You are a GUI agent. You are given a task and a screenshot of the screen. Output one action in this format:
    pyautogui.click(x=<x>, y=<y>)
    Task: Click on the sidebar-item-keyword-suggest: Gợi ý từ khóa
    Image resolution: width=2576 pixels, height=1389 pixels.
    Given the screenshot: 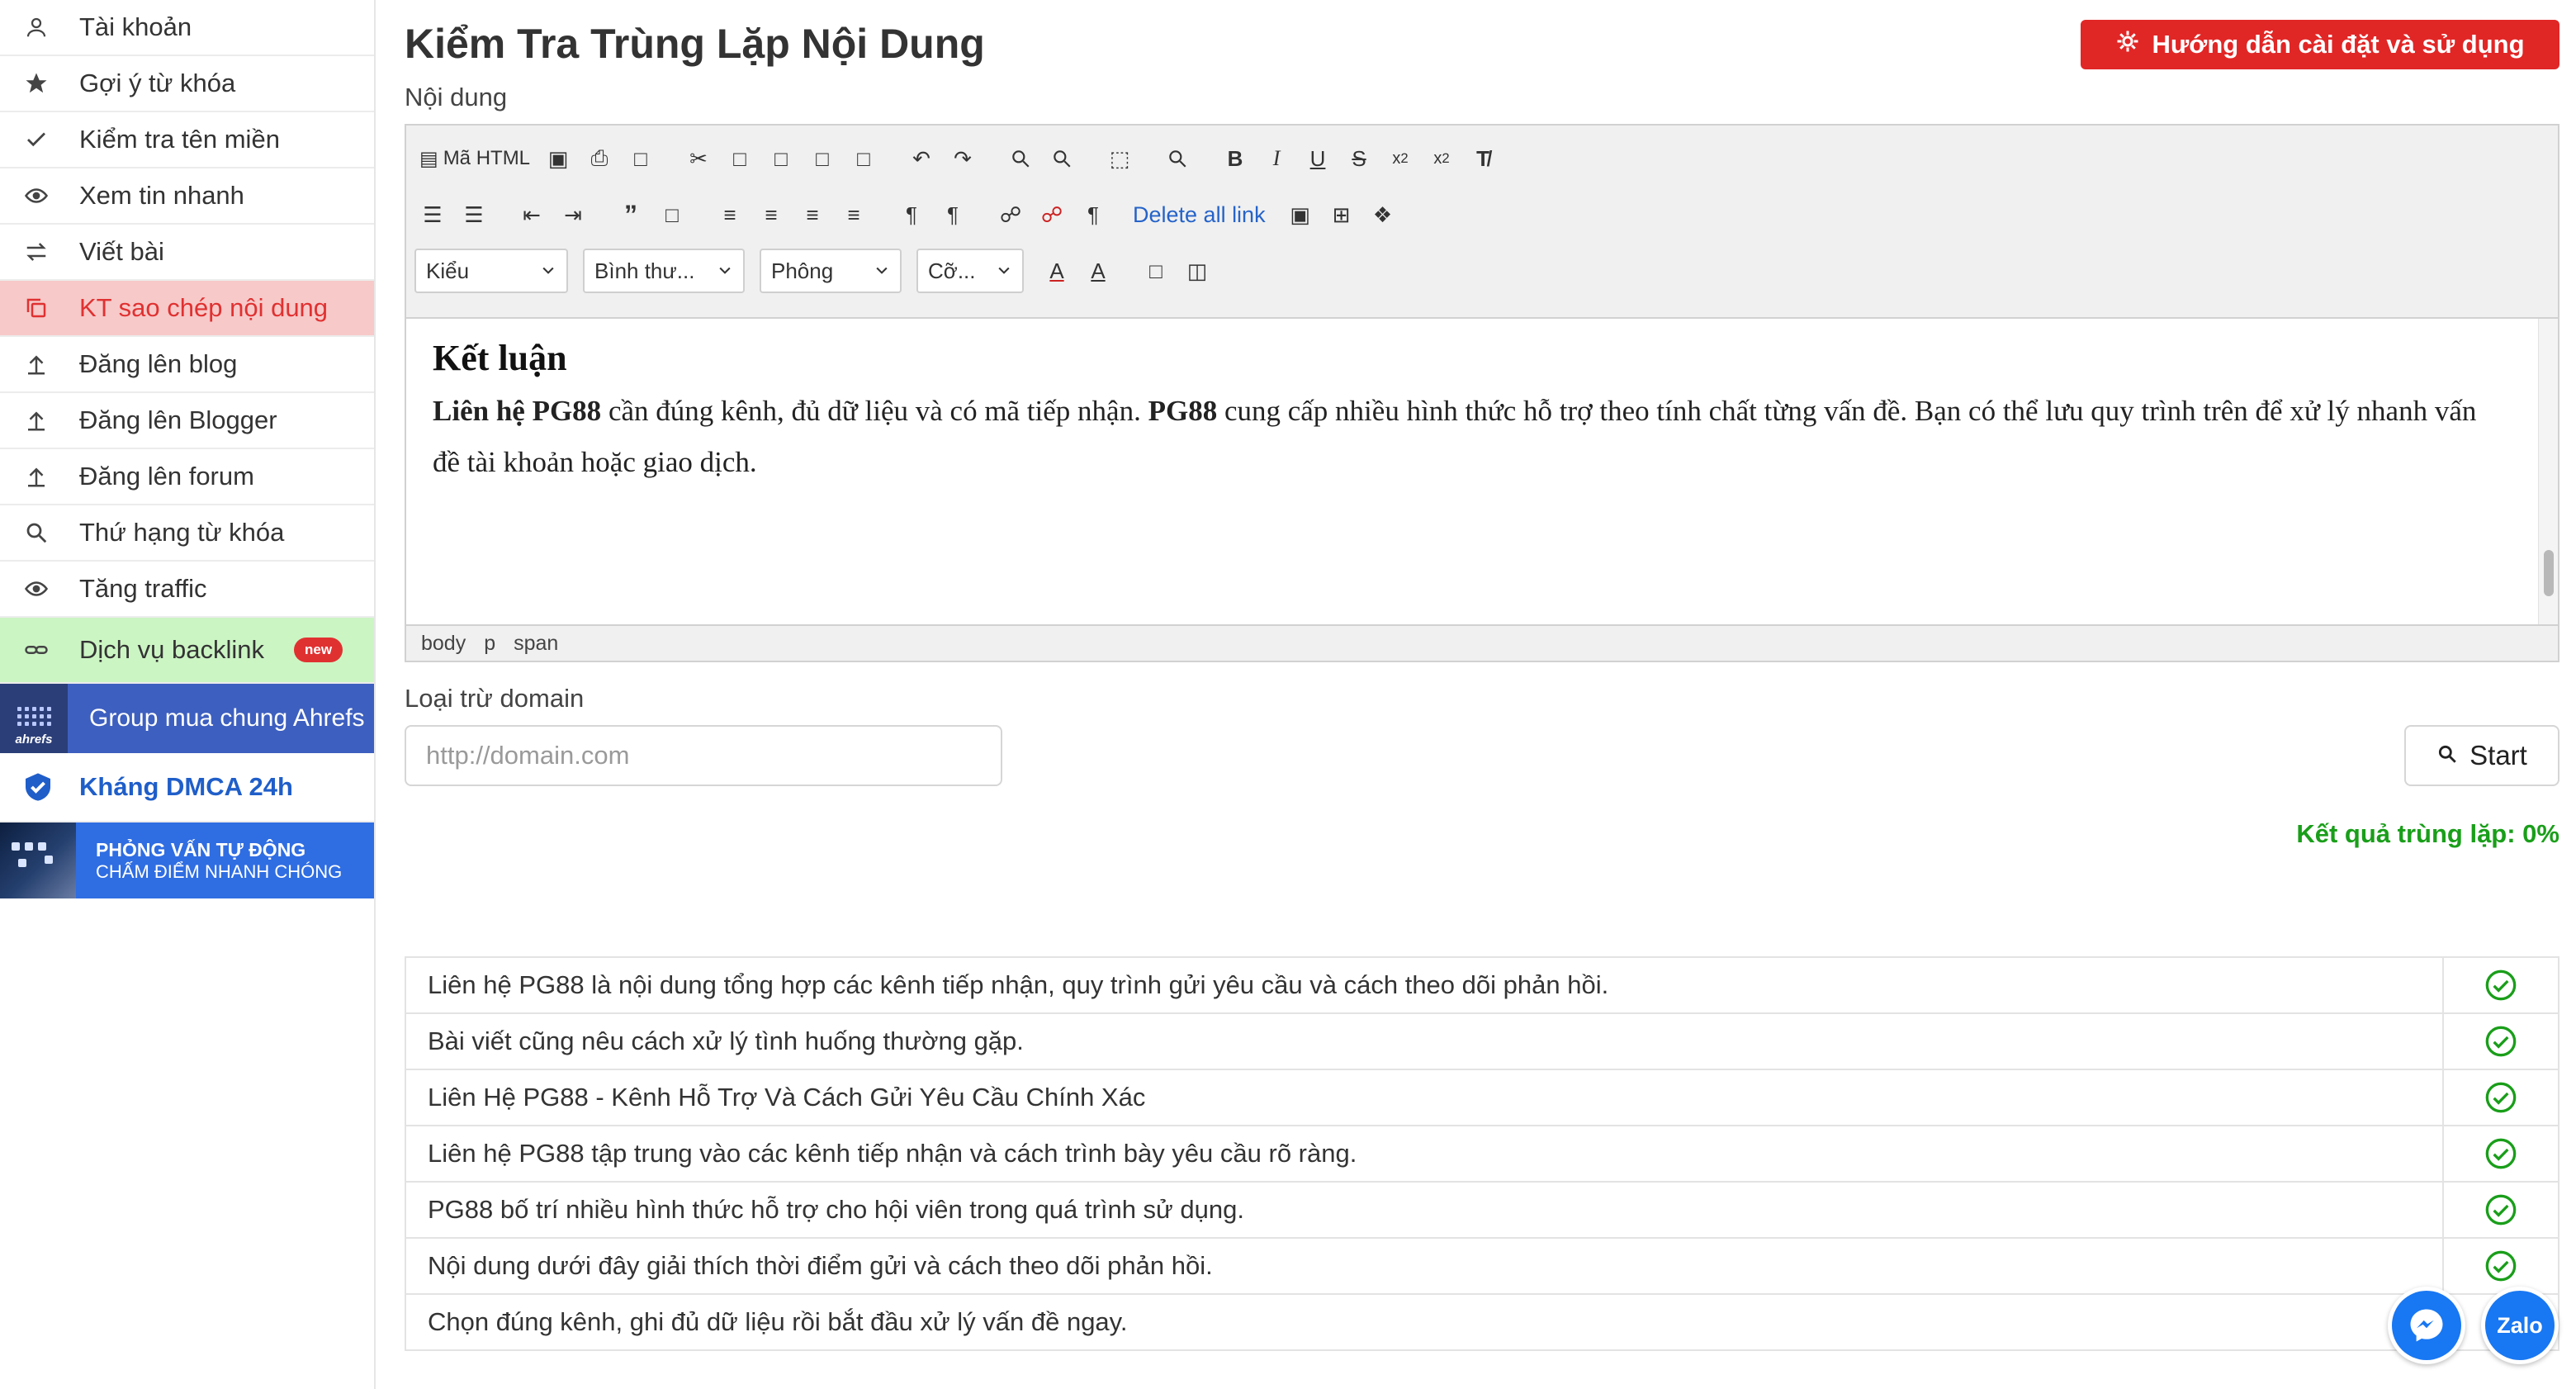 What is the action you would take?
    pyautogui.click(x=187, y=84)
    